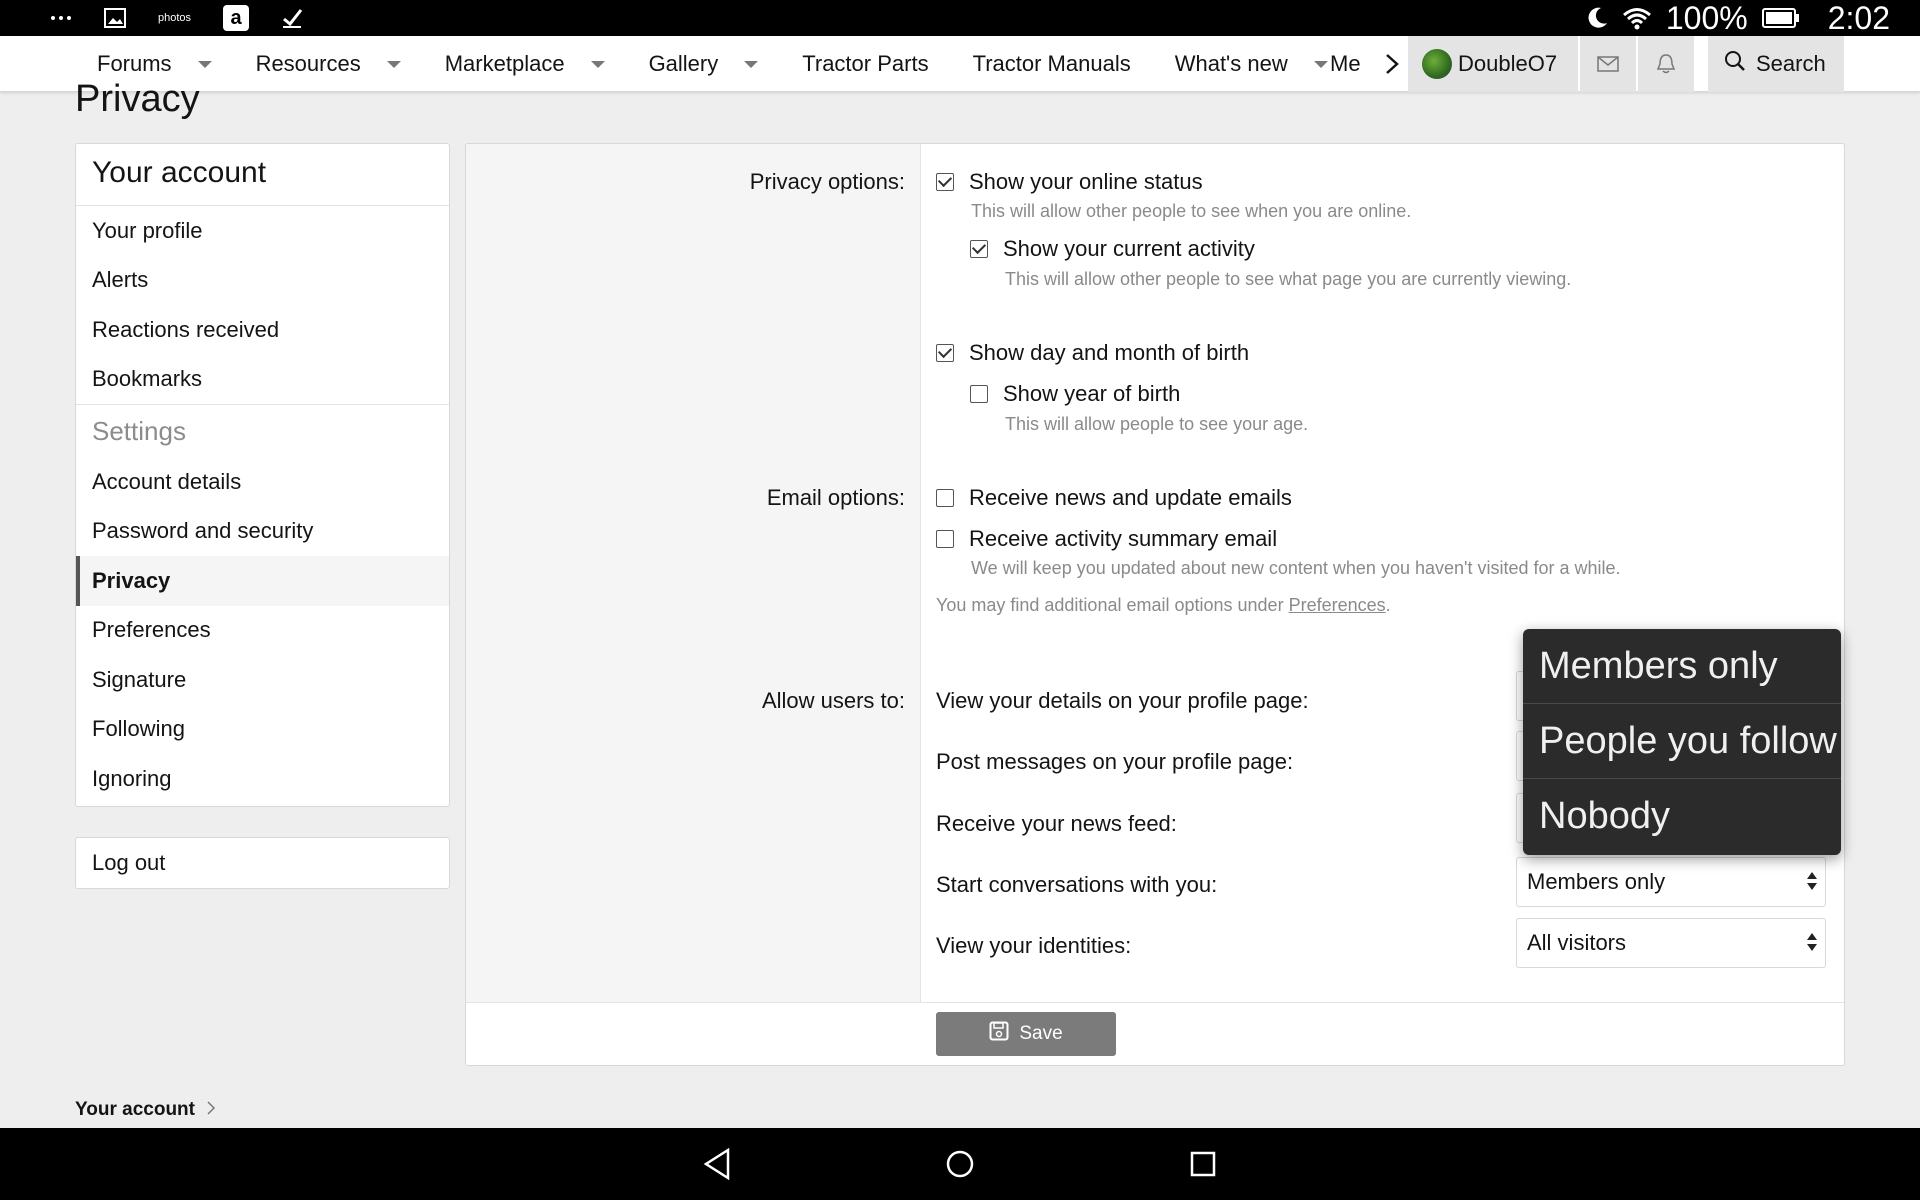 The height and width of the screenshot is (1200, 1920). Describe the element at coordinates (262, 863) in the screenshot. I see `logout-link: Log out` at that location.